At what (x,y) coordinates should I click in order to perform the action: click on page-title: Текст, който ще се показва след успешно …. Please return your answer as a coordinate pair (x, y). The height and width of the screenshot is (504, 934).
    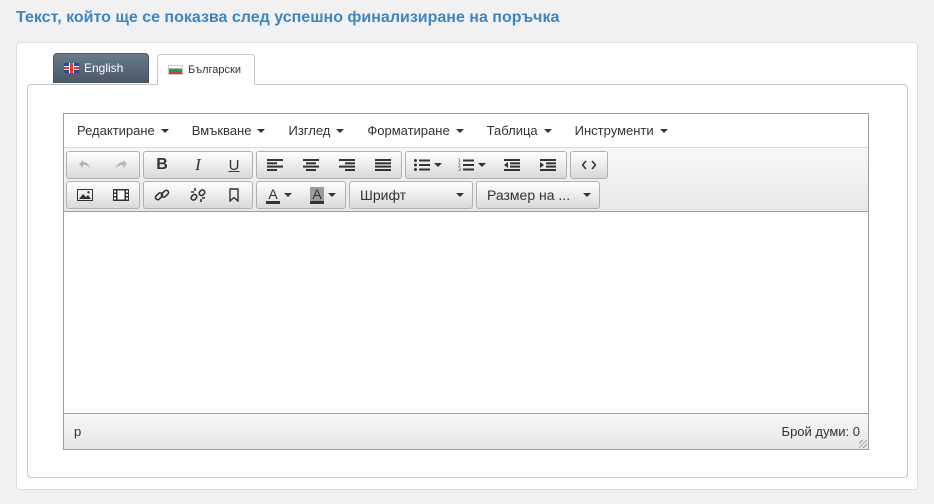
    Looking at the image, I should click on (288, 17).